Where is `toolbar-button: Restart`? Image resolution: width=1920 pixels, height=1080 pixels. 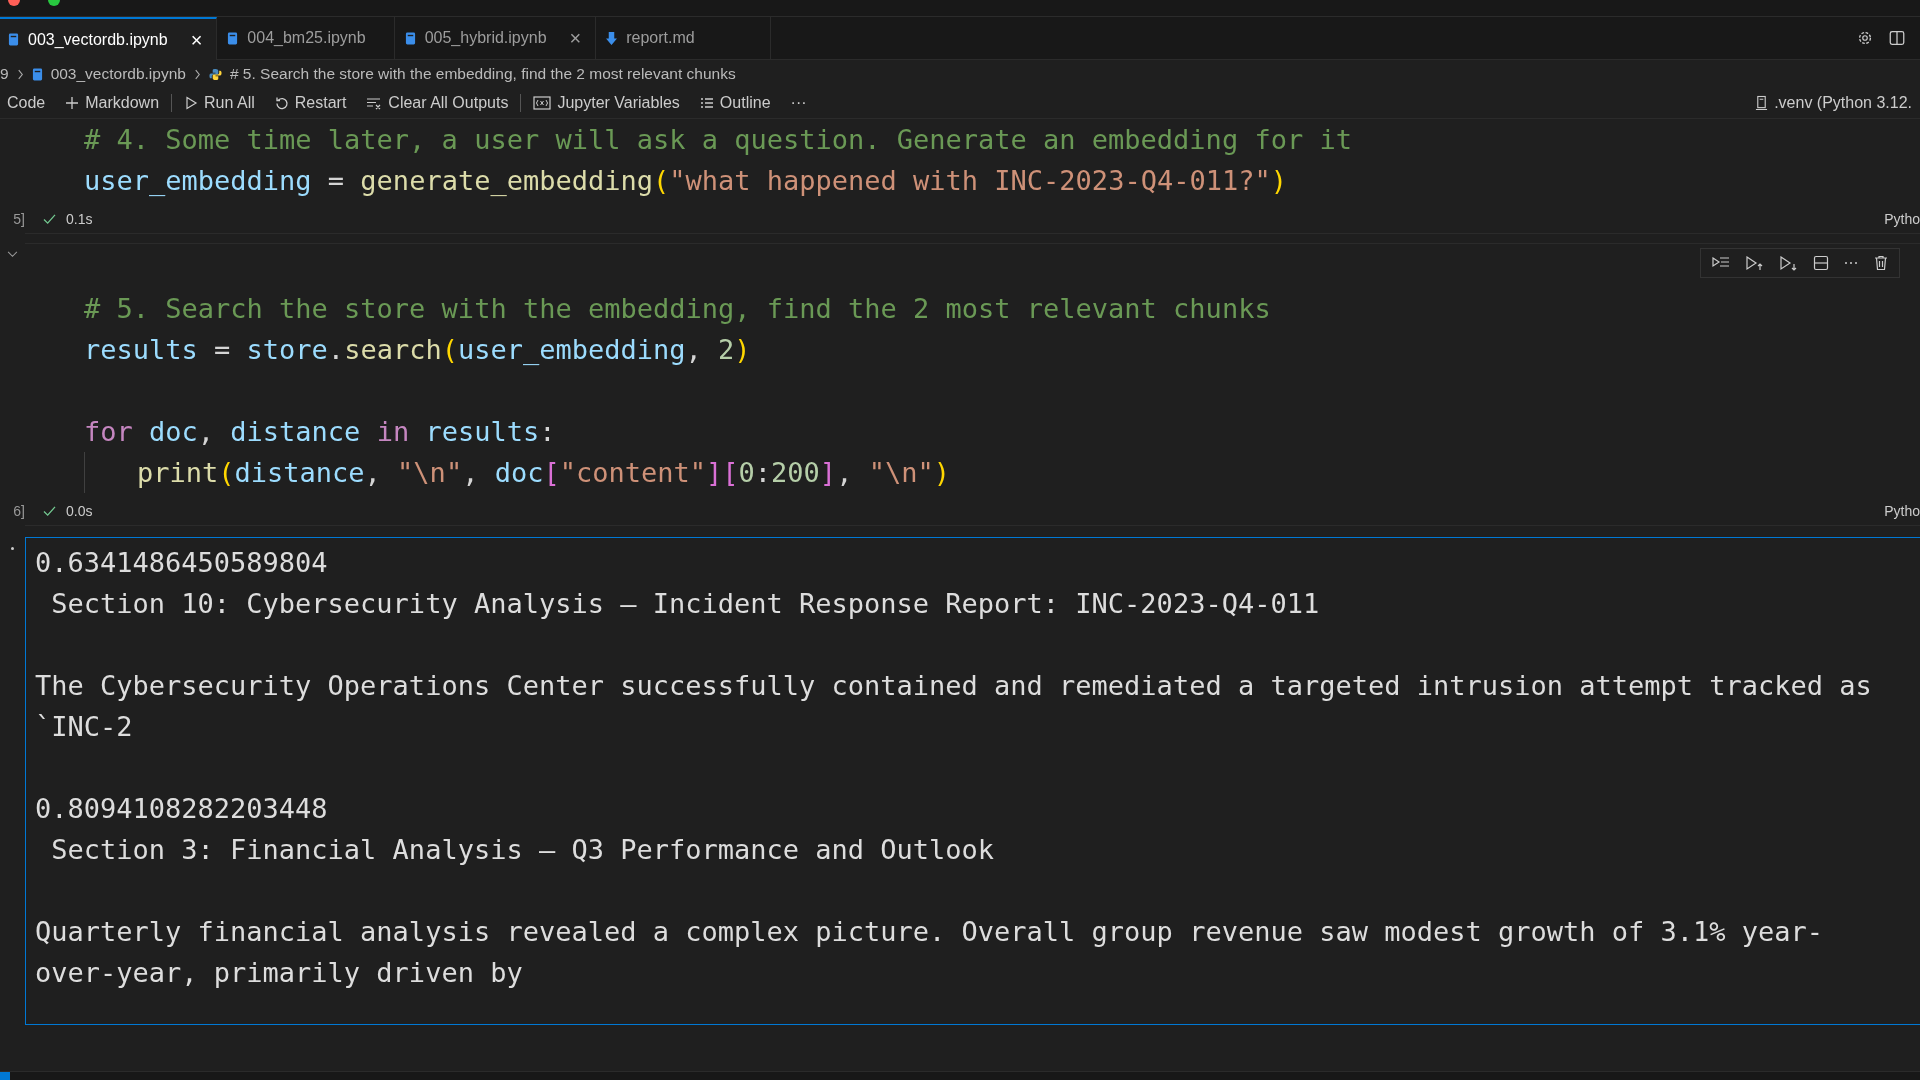 toolbar-button: Restart is located at coordinates (310, 103).